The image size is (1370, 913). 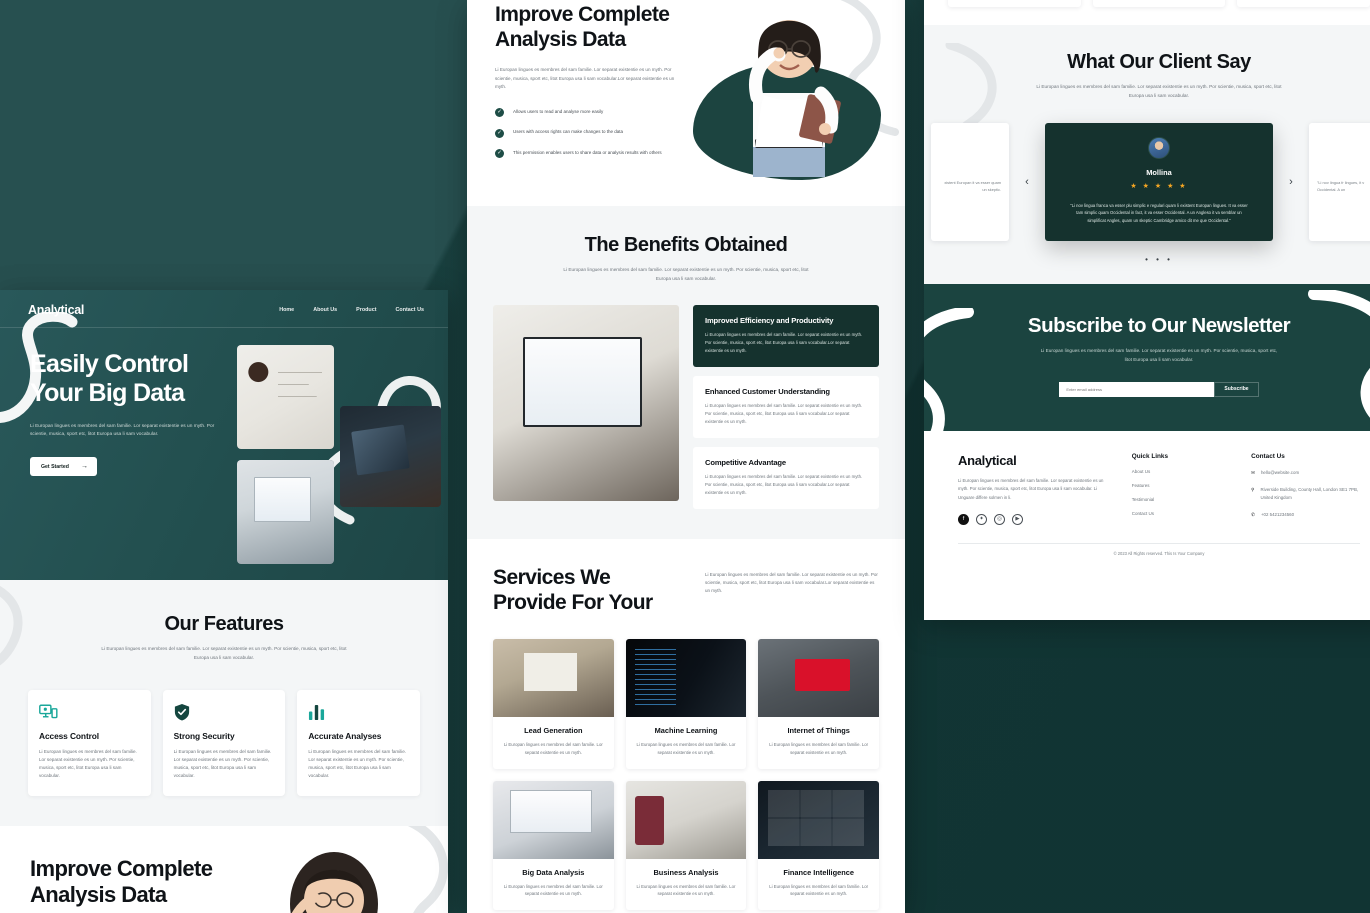 What do you see at coordinates (204, 736) in the screenshot?
I see `feature-title: Strong Security` at bounding box center [204, 736].